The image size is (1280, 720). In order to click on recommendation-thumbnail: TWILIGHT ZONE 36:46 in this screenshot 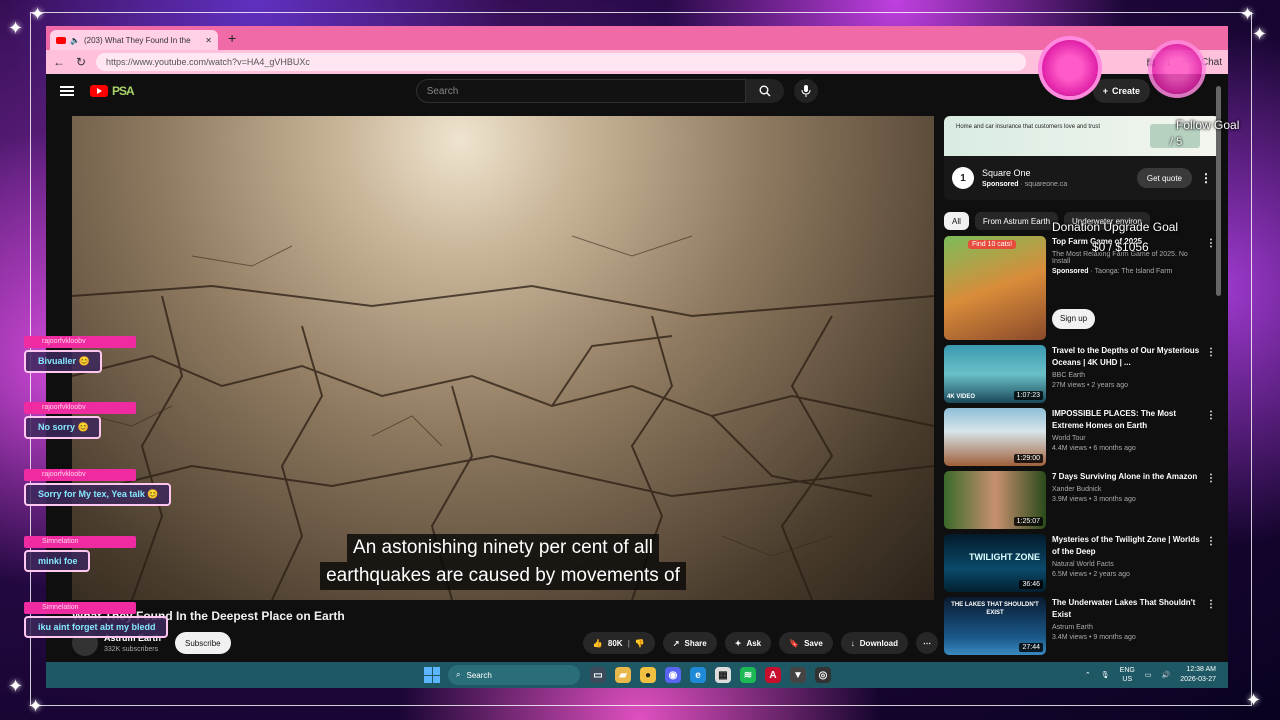, I will do `click(995, 563)`.